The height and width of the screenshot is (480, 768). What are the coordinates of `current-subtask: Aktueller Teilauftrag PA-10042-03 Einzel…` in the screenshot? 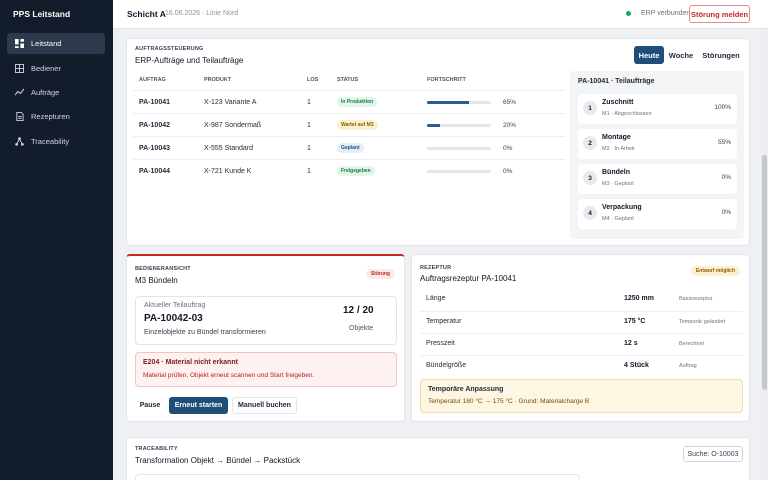 It's located at (266, 320).